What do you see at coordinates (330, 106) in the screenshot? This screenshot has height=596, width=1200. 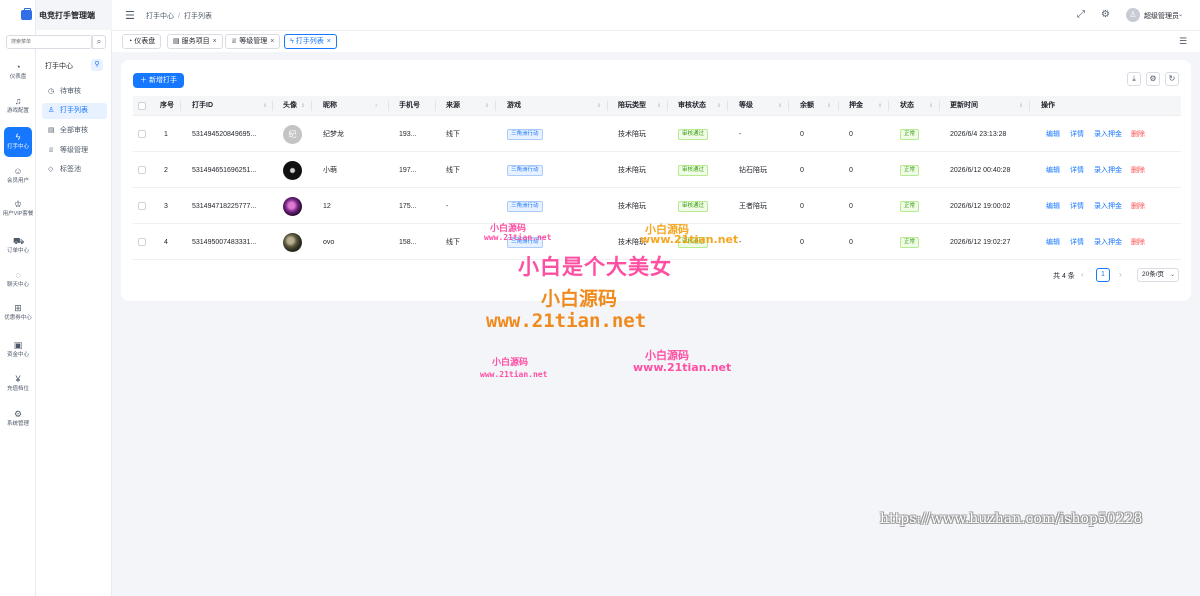 I see `col-nickname: 昵称` at bounding box center [330, 106].